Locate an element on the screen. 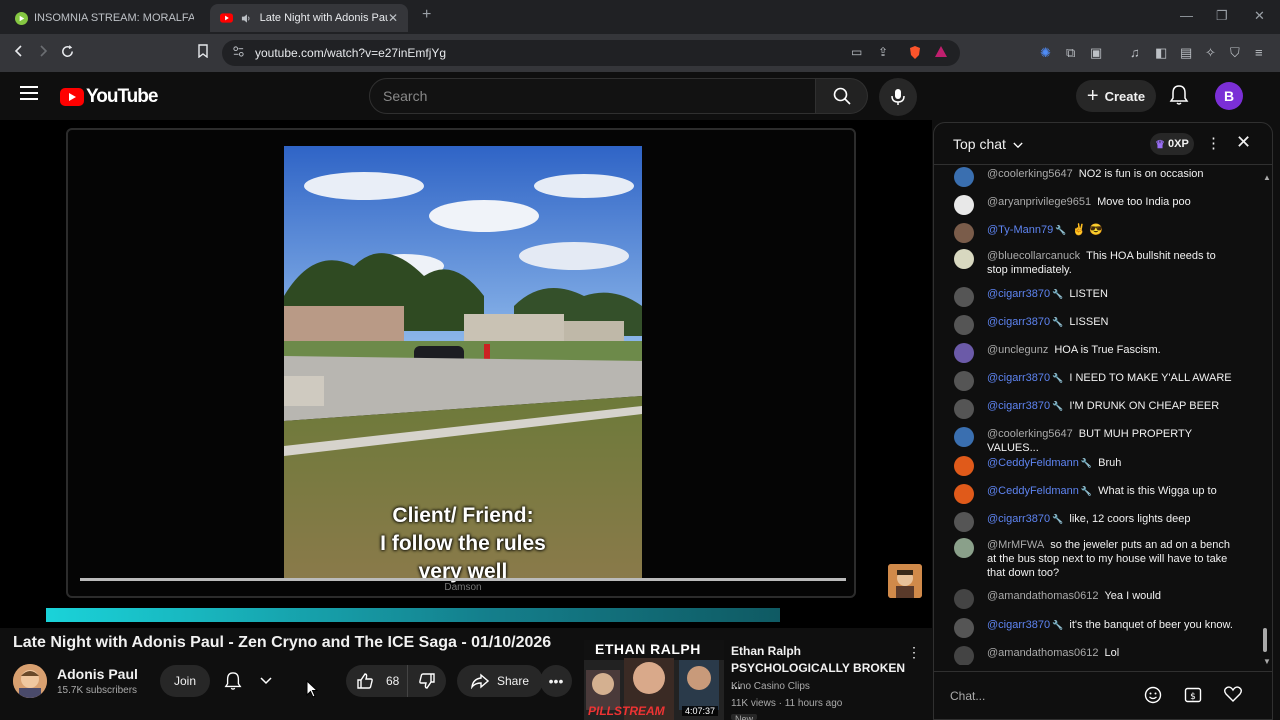  progress-bar is located at coordinates (413, 615).